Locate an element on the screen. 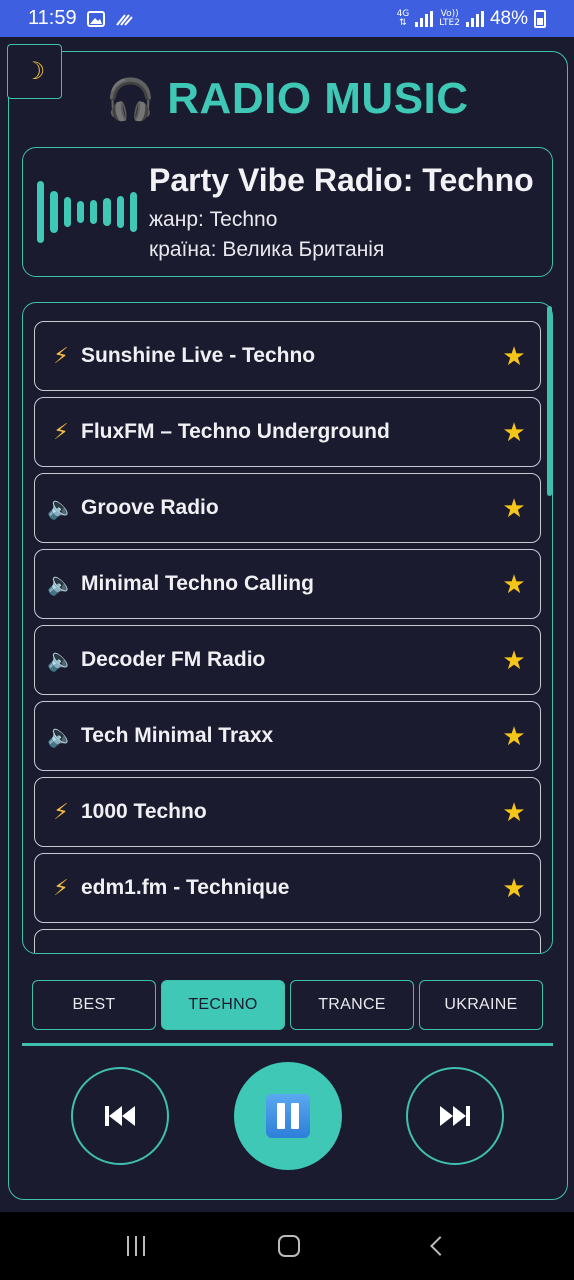 This screenshot has height=1280, width=574. volte-indicator: Vo)) LTE2 is located at coordinates (449, 18).